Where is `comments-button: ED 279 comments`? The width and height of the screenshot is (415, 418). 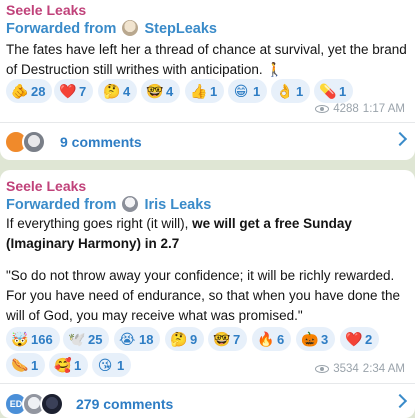
comments-button: ED 279 comments is located at coordinates (207, 402).